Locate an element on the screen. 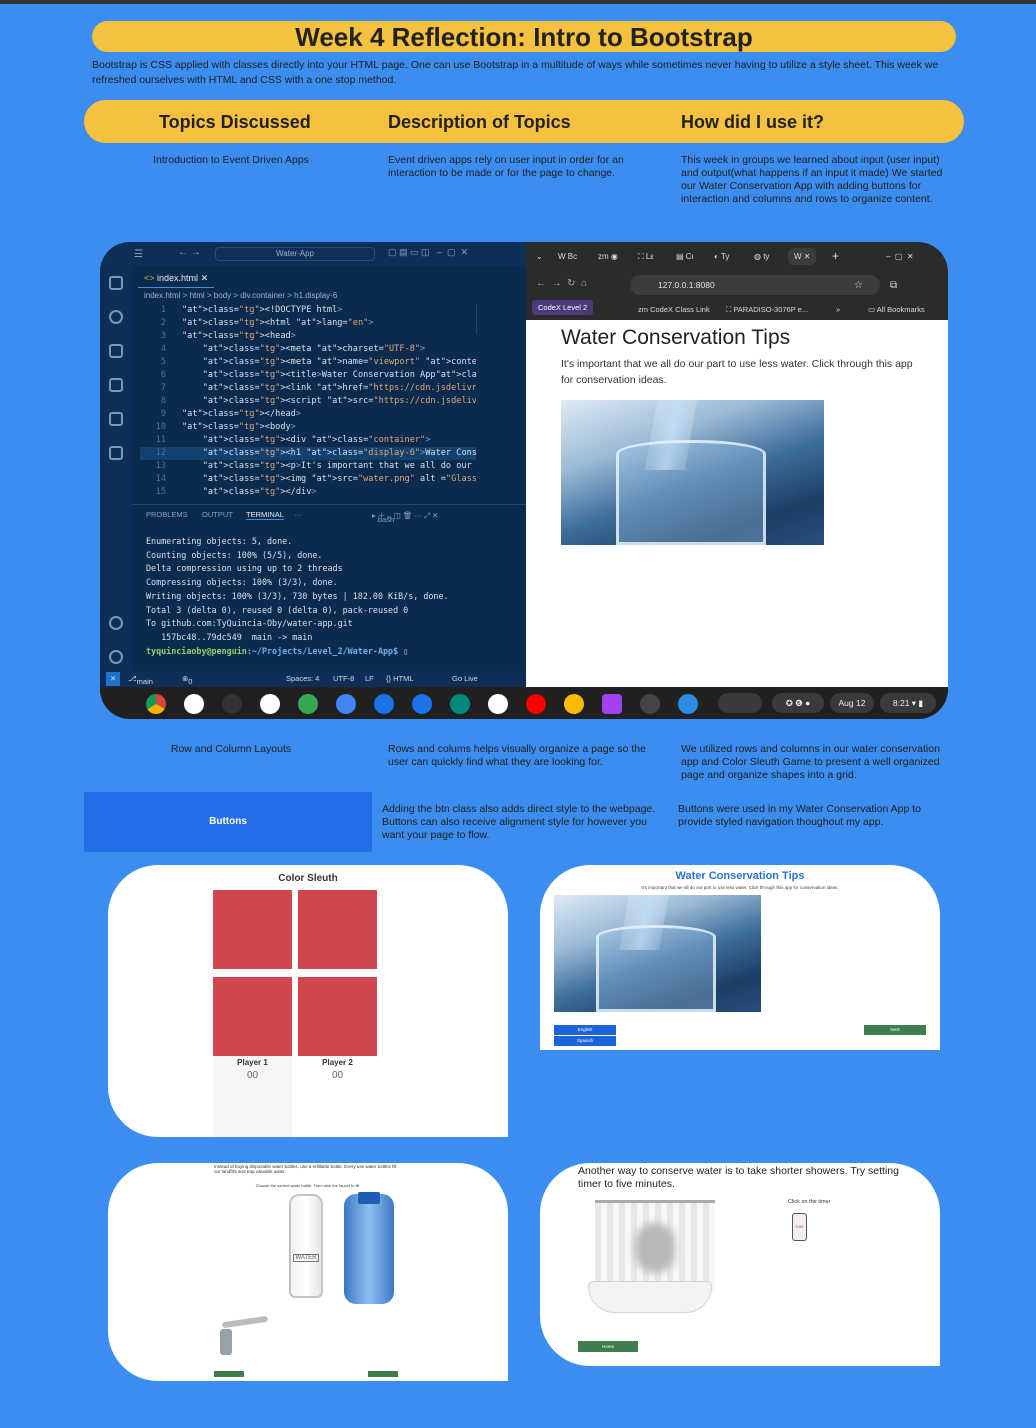  assistant-icon is located at coordinates (194, 704).